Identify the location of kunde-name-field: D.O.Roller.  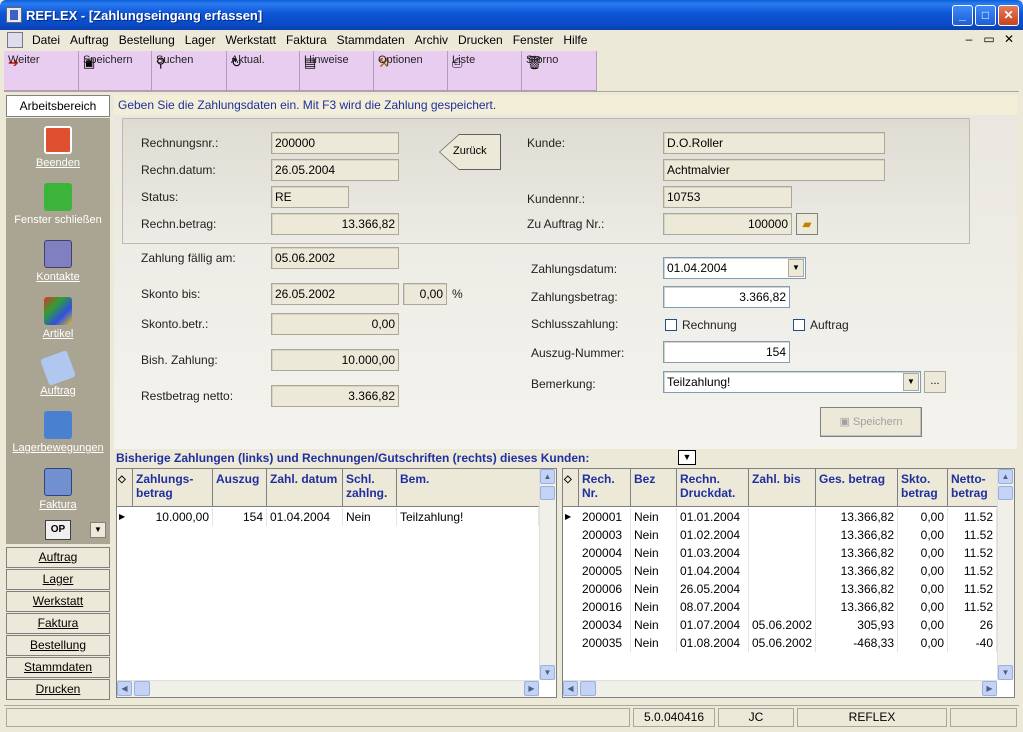
(774, 143).